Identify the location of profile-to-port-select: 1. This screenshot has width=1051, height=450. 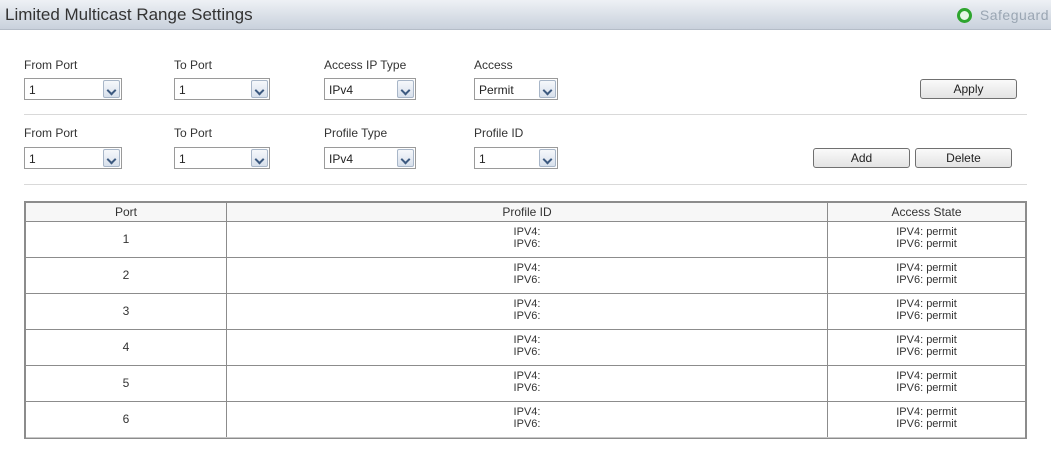
(222, 158).